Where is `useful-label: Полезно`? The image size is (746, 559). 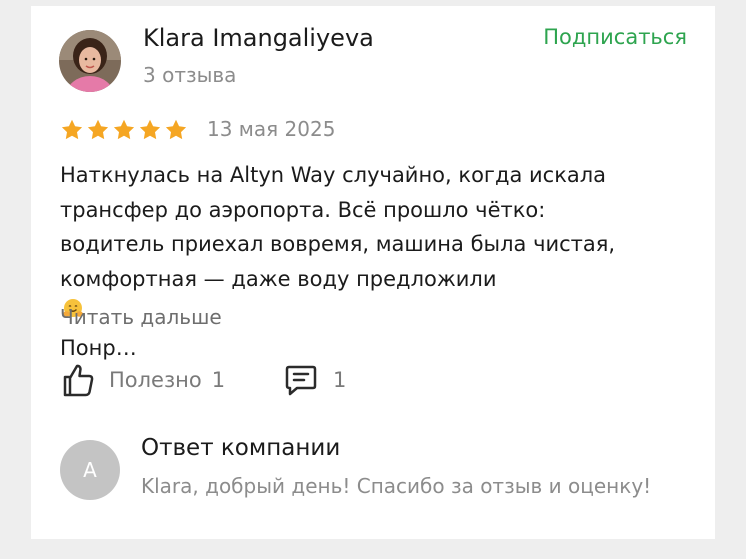 useful-label: Полезно is located at coordinates (155, 380).